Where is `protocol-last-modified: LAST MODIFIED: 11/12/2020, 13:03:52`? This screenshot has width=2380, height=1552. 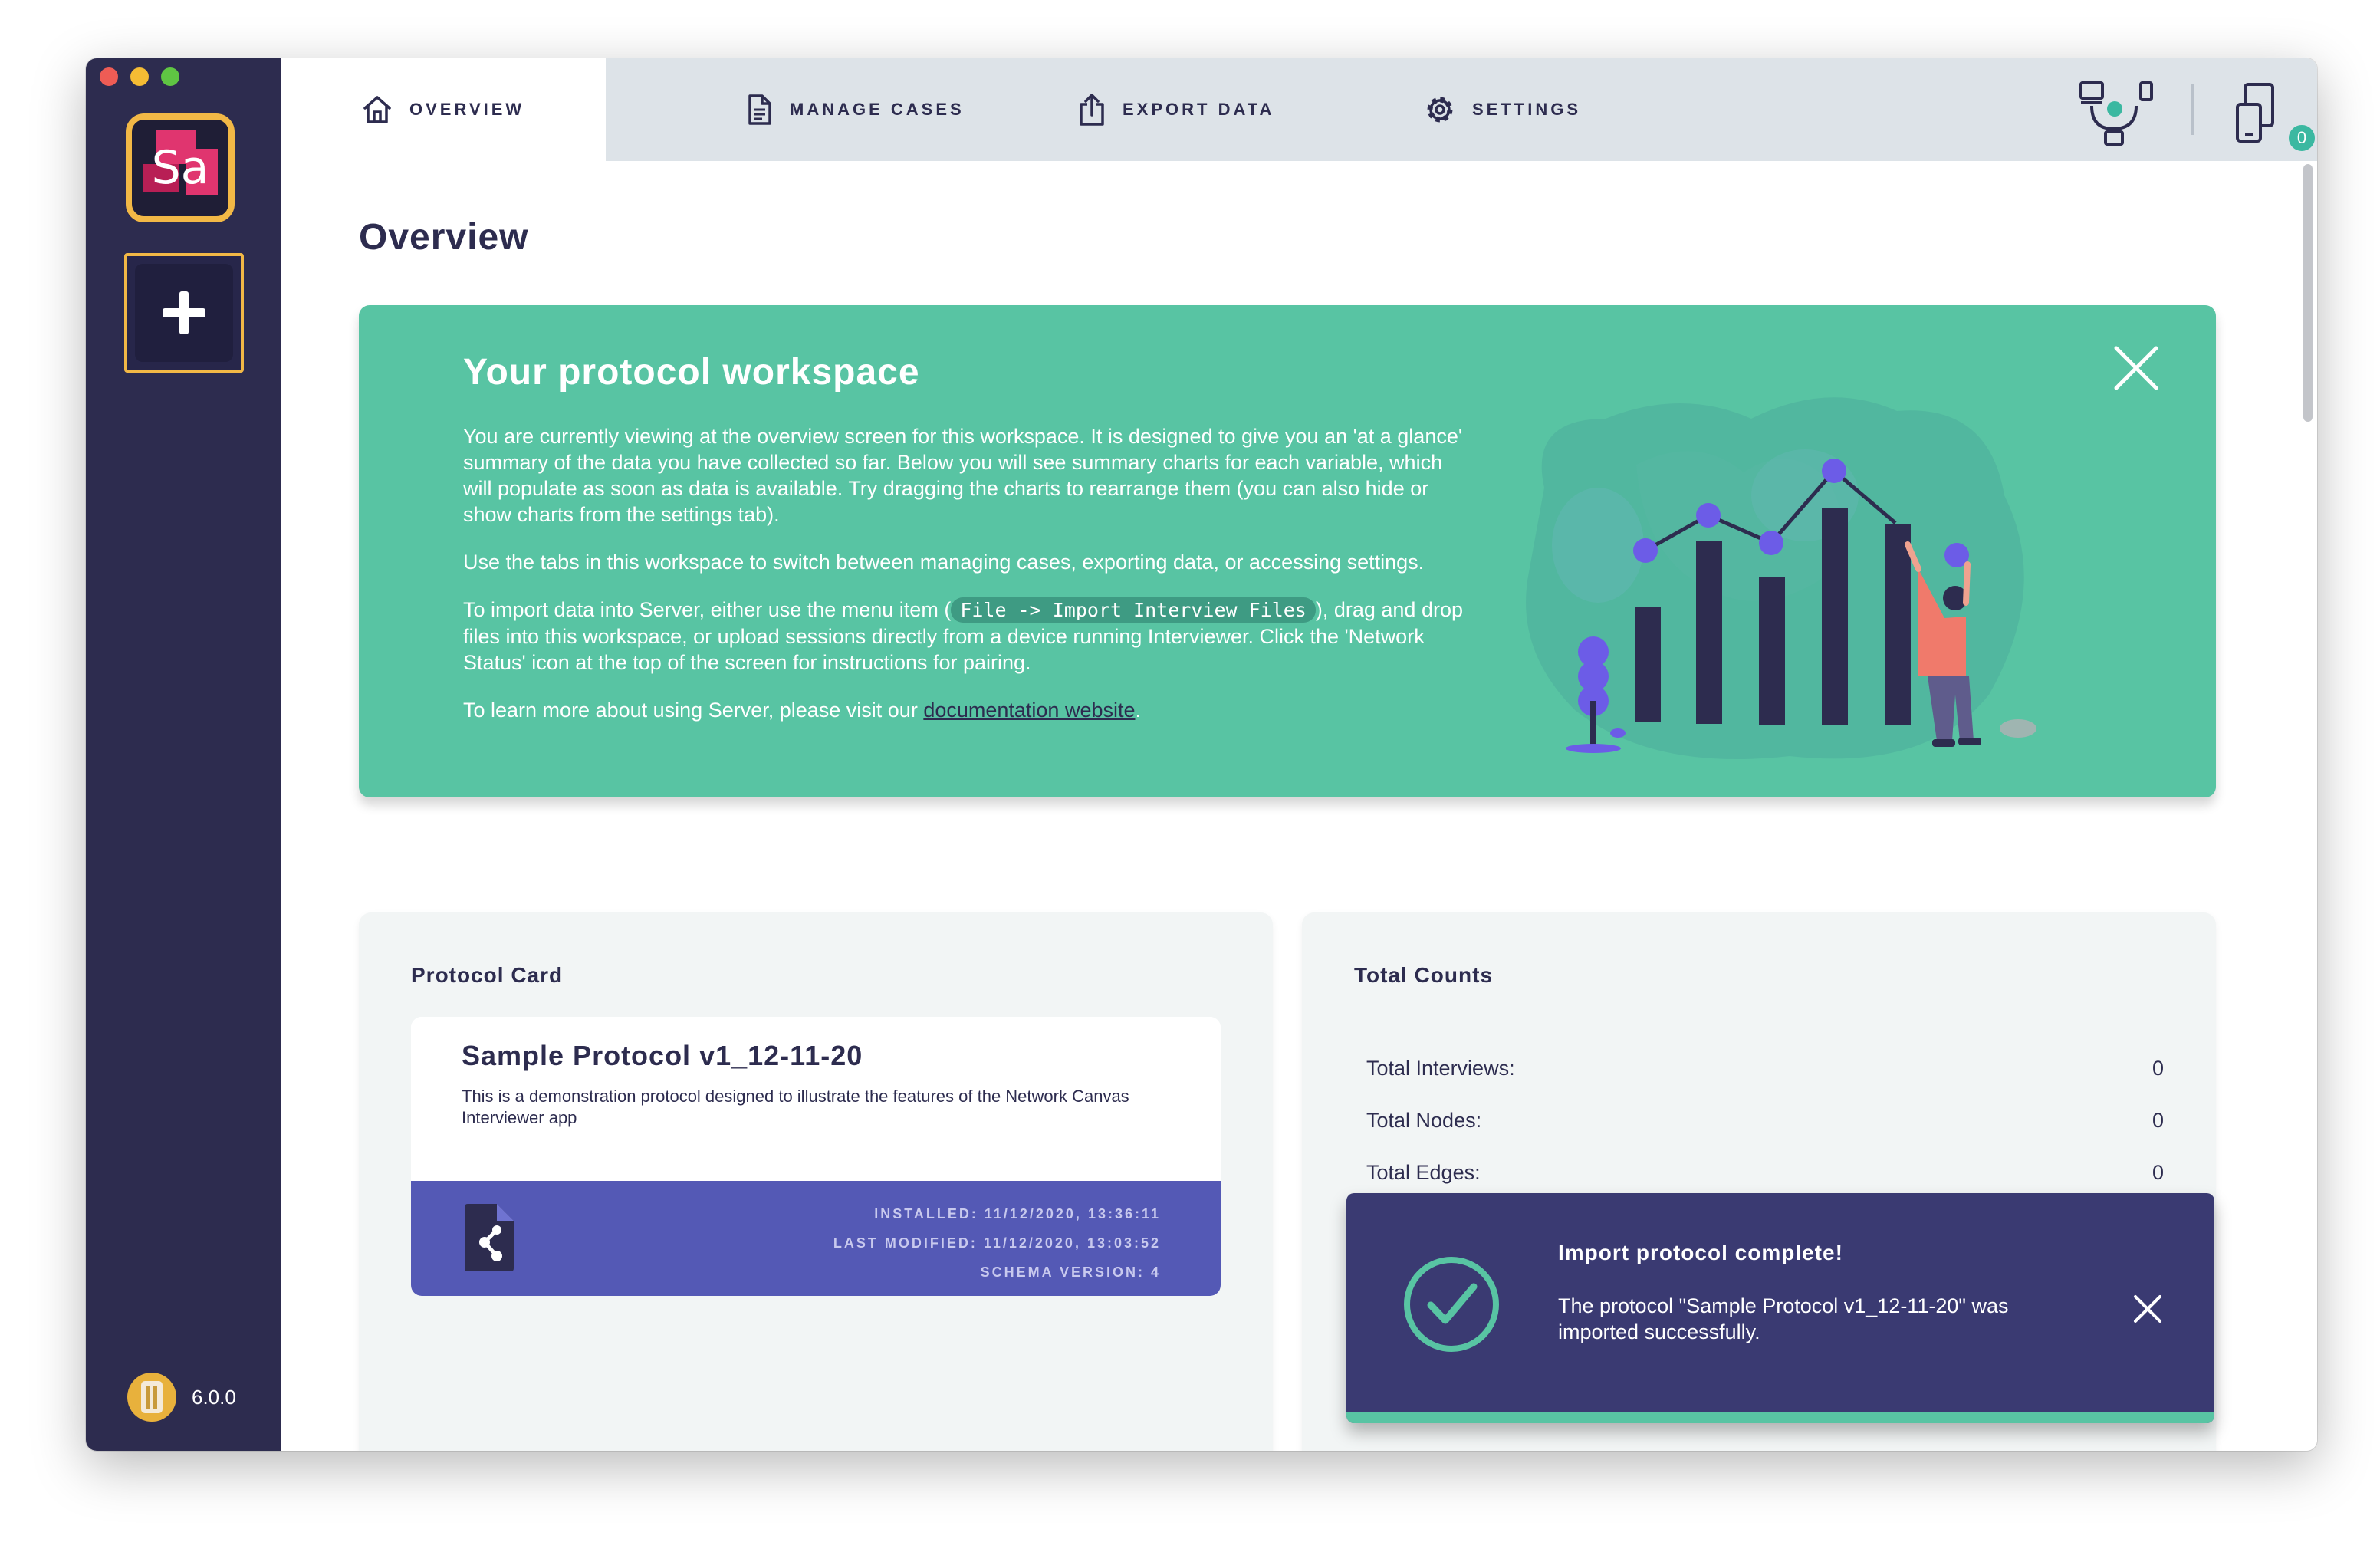
protocol-last-modified: LAST MODIFIED: 11/12/2020, 13:03:52 is located at coordinates (997, 1243).